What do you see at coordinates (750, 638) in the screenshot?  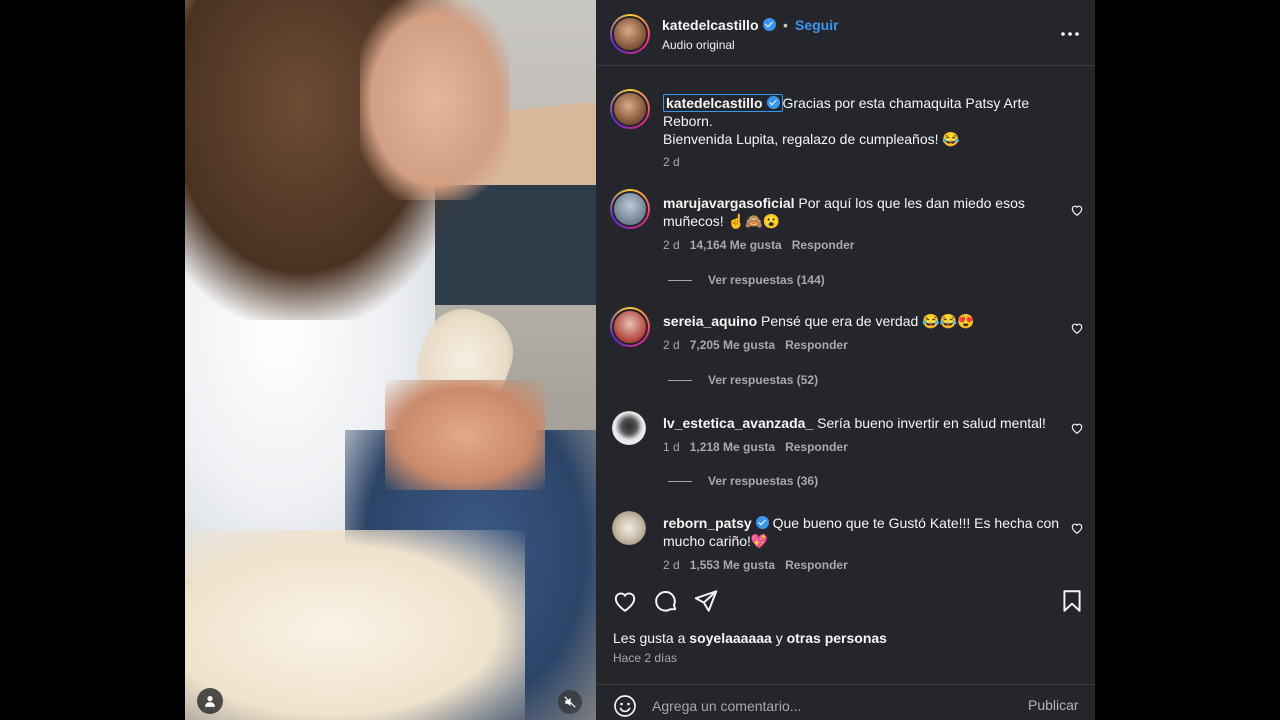 I see `likes-summary: Les gusta a soyelaaaaaa y otras personas` at bounding box center [750, 638].